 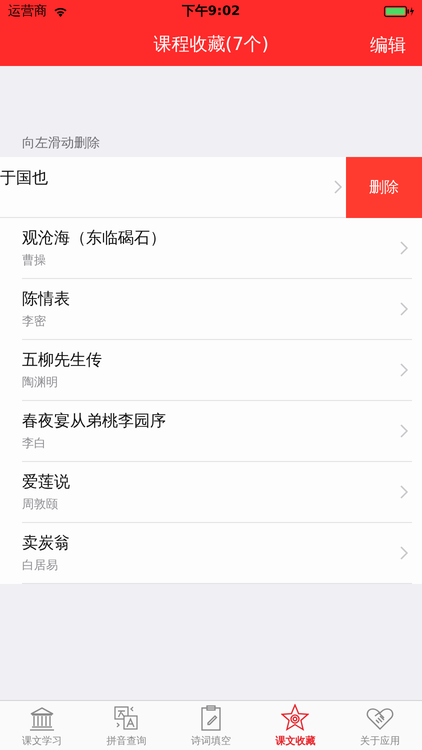 I want to click on tab-item: 课文收藏, so click(x=295, y=725).